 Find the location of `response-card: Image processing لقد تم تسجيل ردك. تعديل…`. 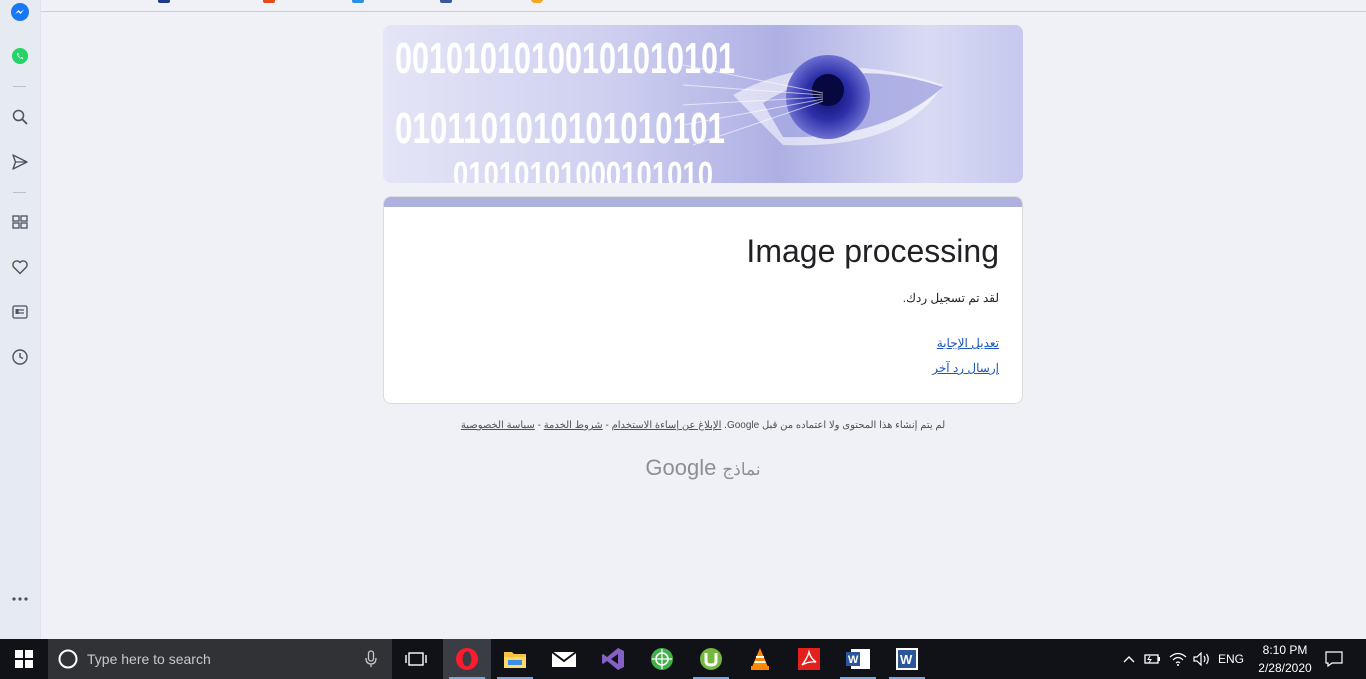

response-card: Image processing لقد تم تسجيل ردك. تعديل… is located at coordinates (703, 300).